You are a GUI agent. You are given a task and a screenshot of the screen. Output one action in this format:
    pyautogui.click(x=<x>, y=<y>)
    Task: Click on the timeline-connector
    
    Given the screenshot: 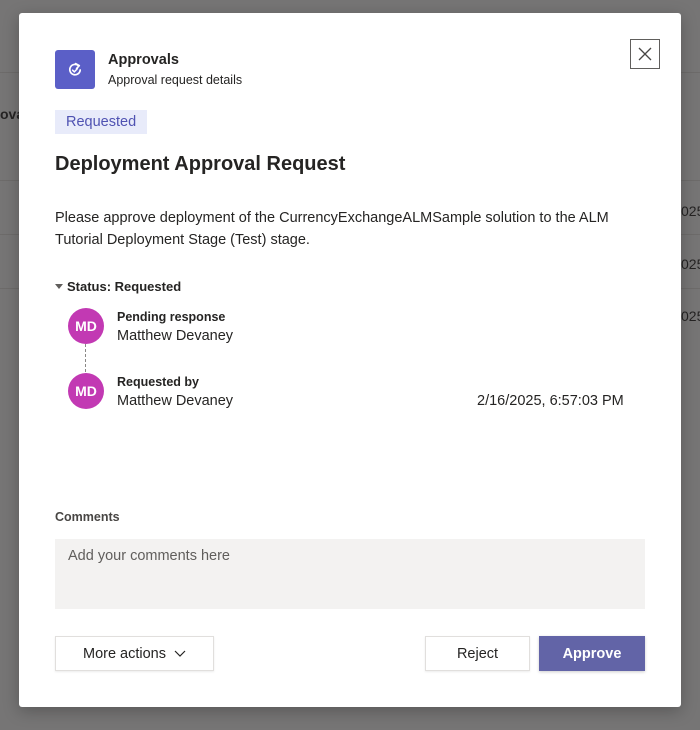 What is the action you would take?
    pyautogui.click(x=85, y=358)
    